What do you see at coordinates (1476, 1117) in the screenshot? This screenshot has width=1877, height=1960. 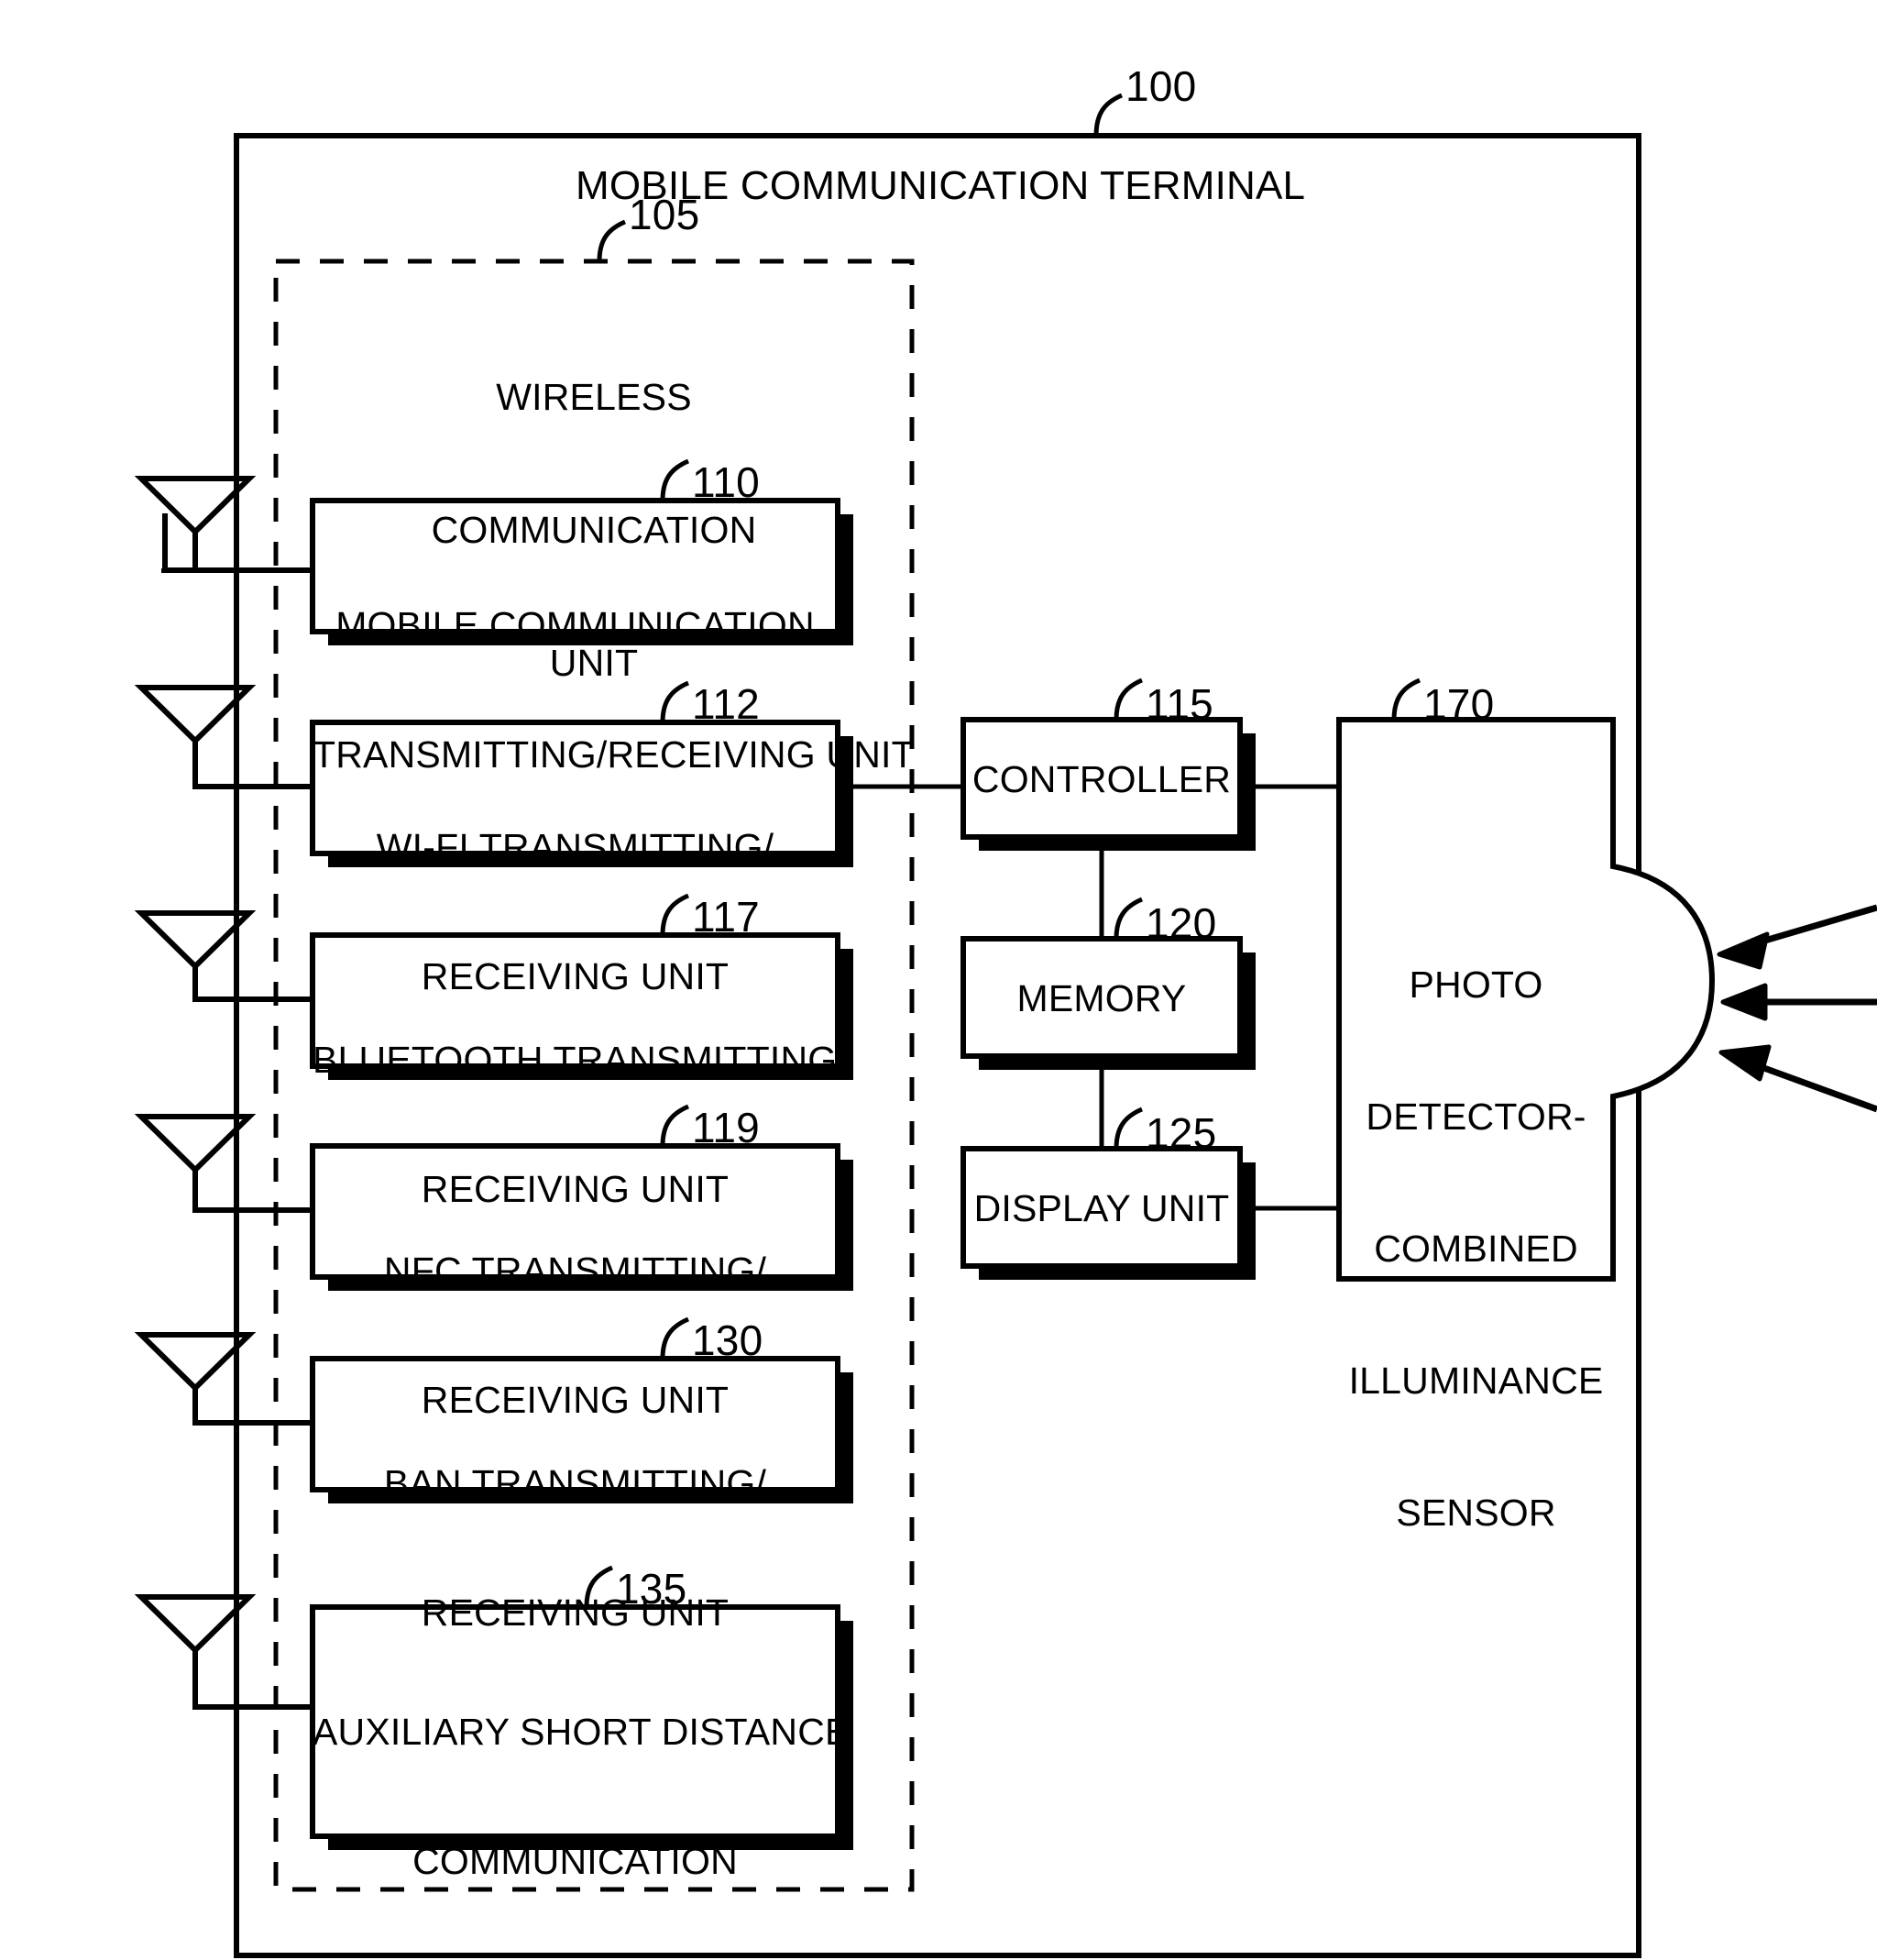 I see `sensor-line-2: DETECTOR-` at bounding box center [1476, 1117].